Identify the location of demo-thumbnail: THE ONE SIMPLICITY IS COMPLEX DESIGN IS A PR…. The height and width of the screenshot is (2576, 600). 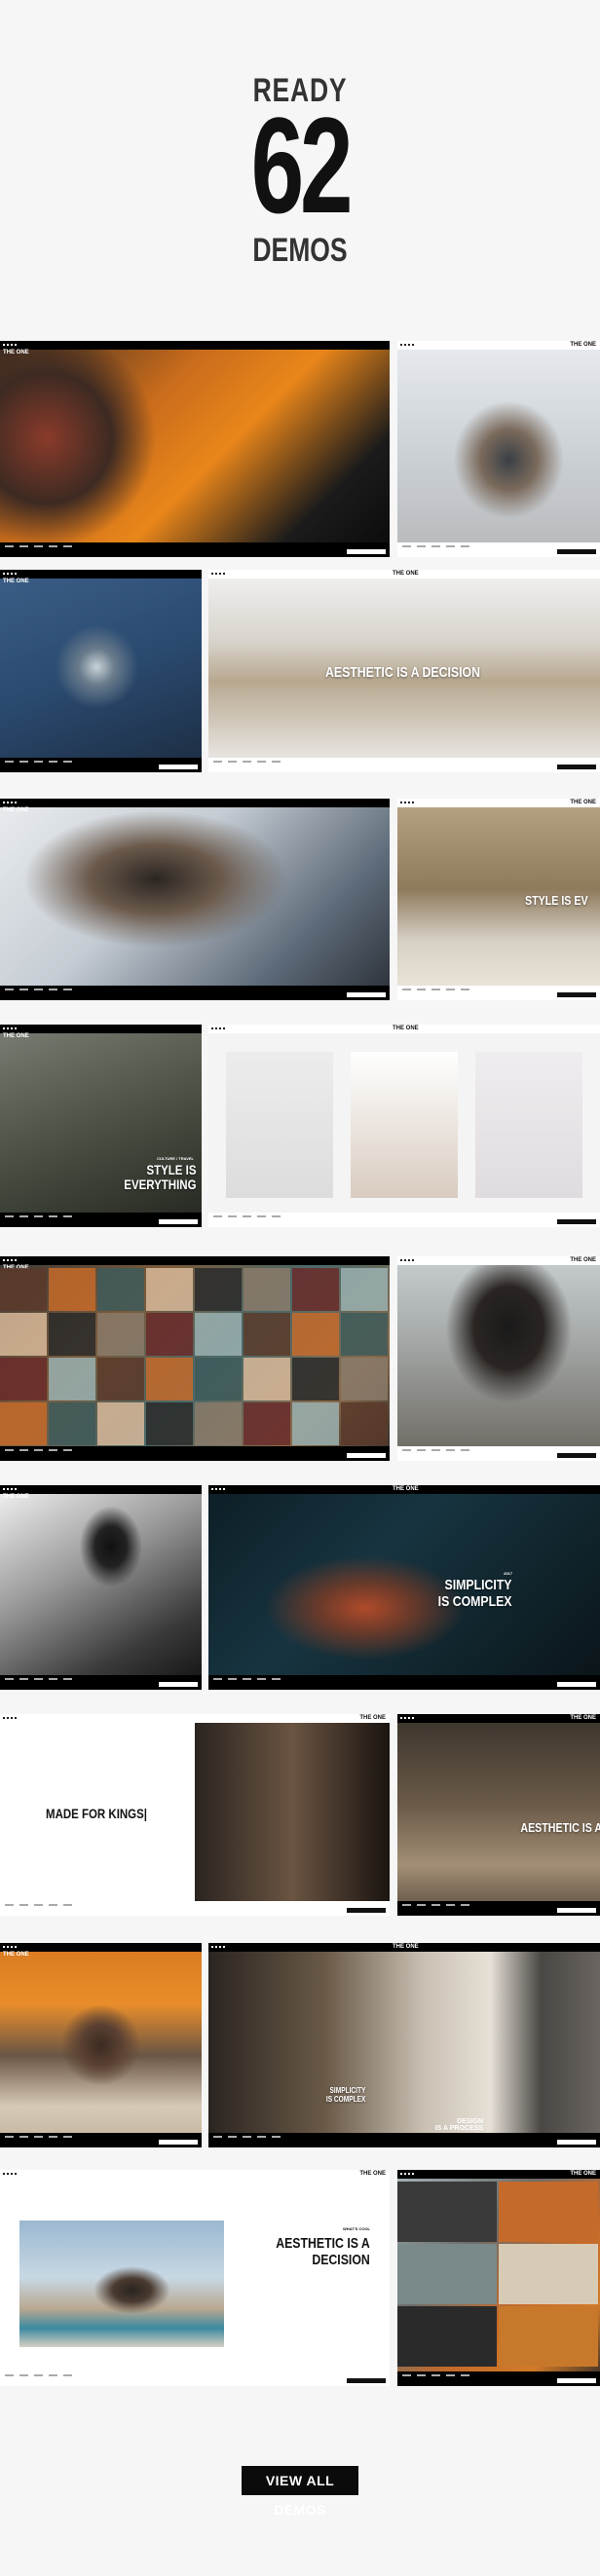
(404, 2045).